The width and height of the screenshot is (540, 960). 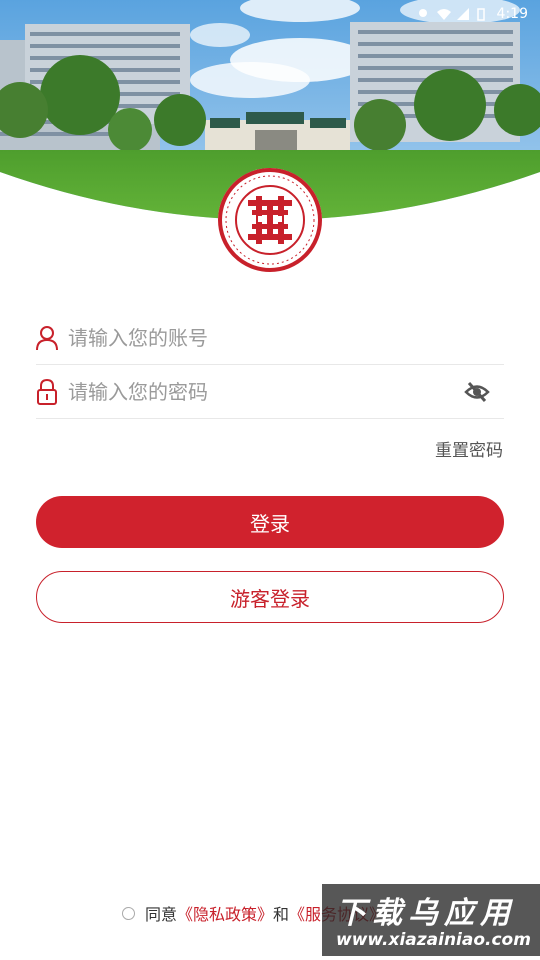 I want to click on account-field, so click(x=270, y=338).